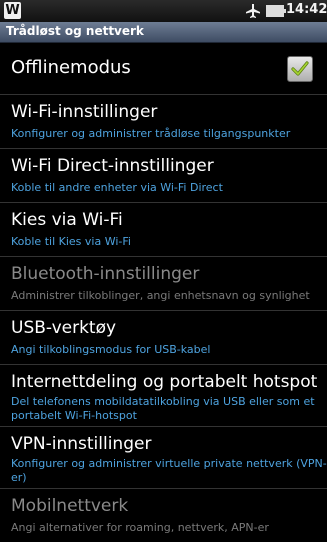 This screenshot has width=327, height=542. Describe the element at coordinates (64, 328) in the screenshot. I see `setting-title: USB-verktøy` at that location.